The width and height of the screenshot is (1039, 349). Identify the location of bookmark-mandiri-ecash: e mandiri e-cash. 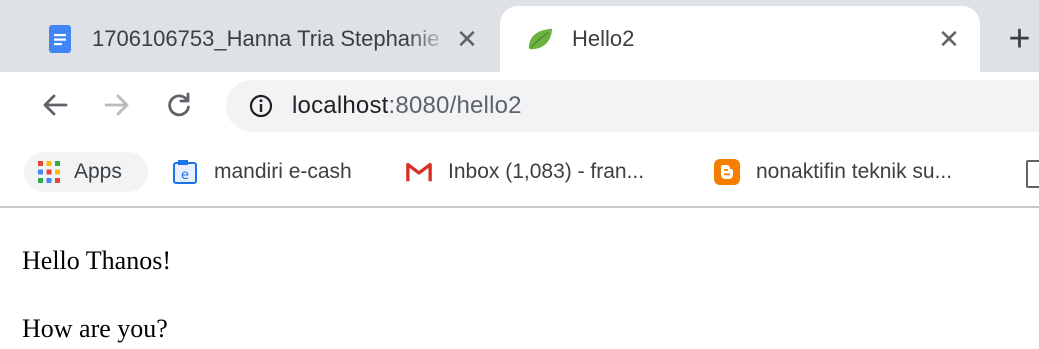
(262, 172).